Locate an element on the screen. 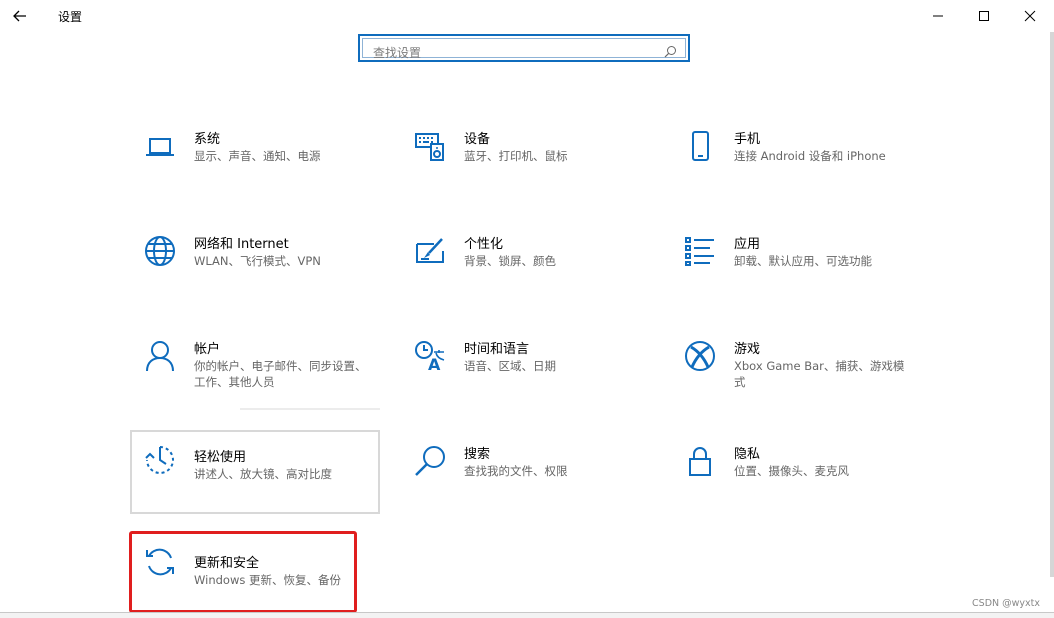  globe-icon is located at coordinates (160, 251).